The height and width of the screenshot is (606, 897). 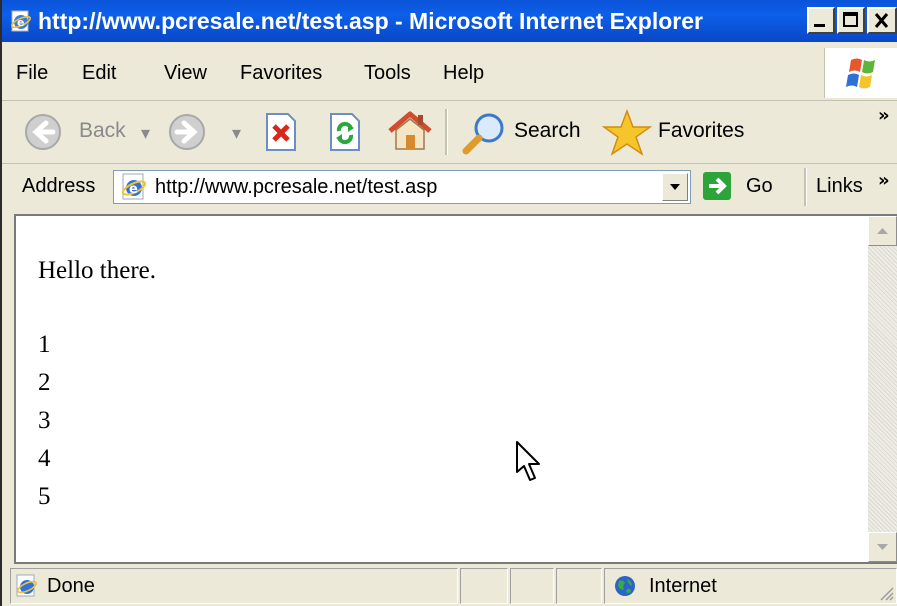 I want to click on windows-logo, so click(x=860, y=73).